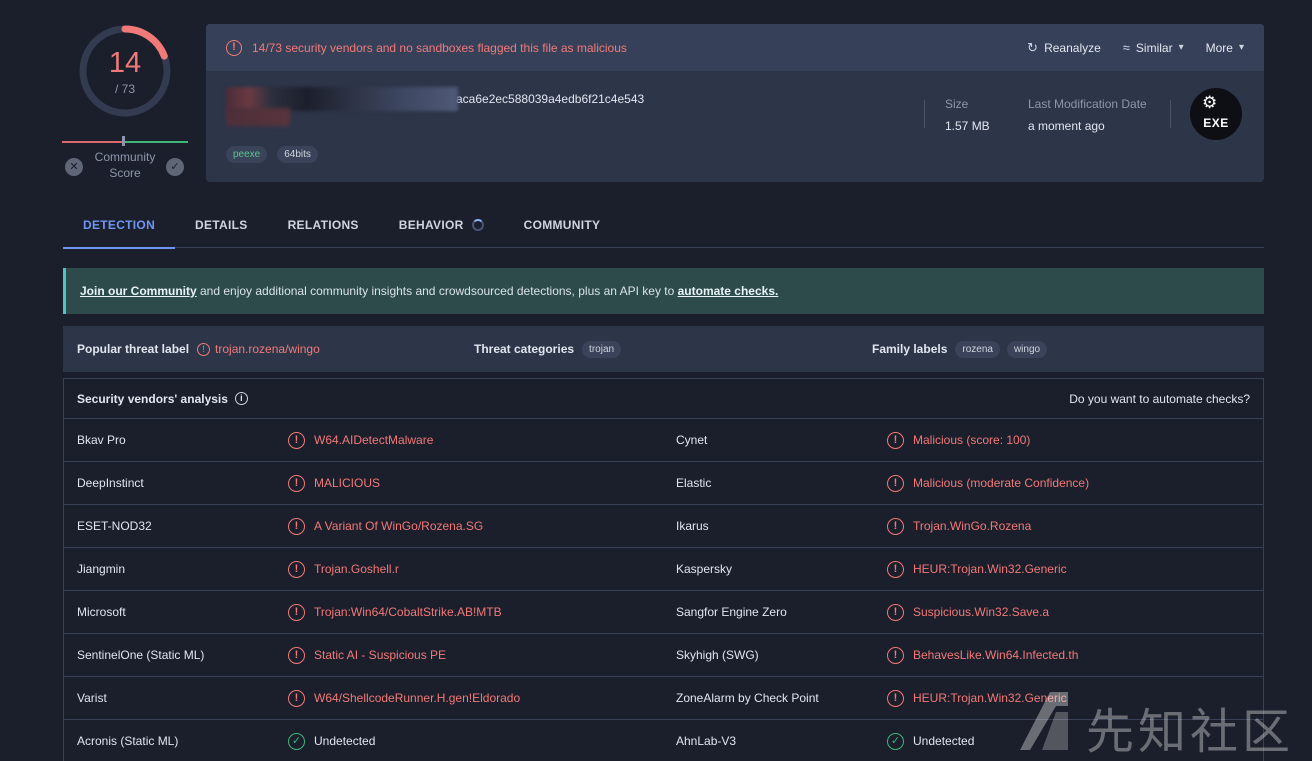 This screenshot has width=1312, height=761. I want to click on size-label: Size, so click(957, 104).